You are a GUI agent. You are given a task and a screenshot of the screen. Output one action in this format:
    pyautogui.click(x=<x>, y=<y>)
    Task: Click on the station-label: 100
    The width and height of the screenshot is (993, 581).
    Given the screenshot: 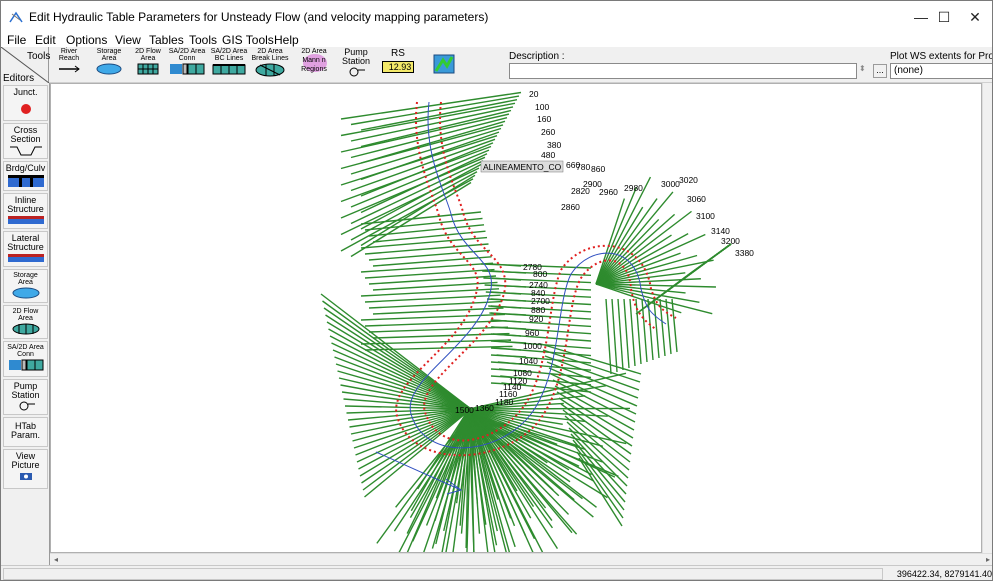 What is the action you would take?
    pyautogui.click(x=542, y=107)
    